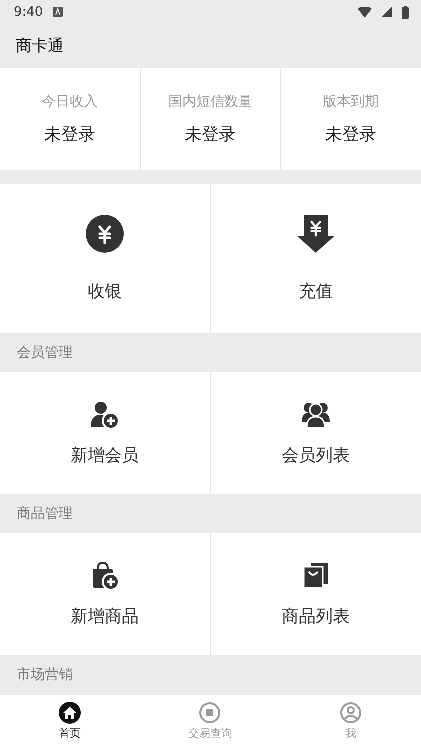 This screenshot has width=421, height=748. I want to click on section-title: 商品管理, so click(45, 513).